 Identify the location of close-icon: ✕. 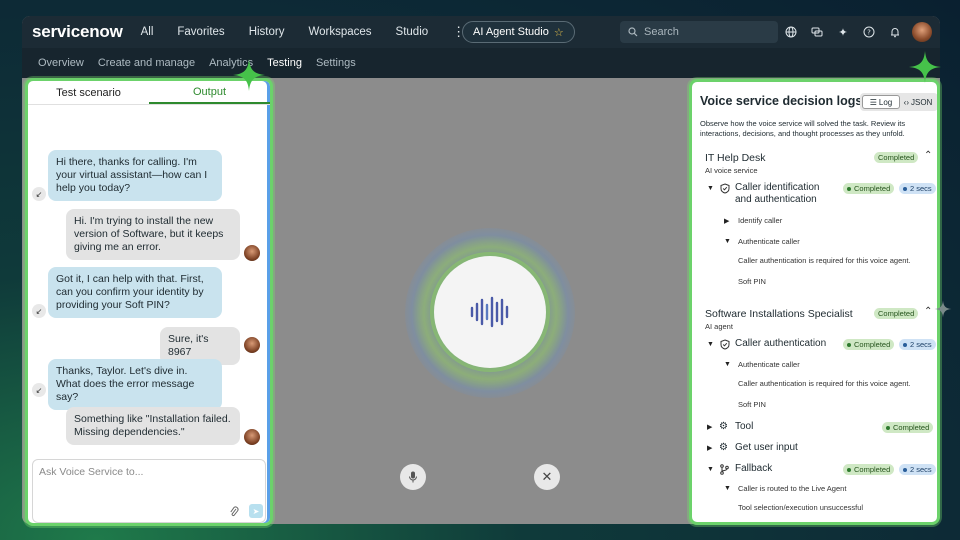
(547, 476).